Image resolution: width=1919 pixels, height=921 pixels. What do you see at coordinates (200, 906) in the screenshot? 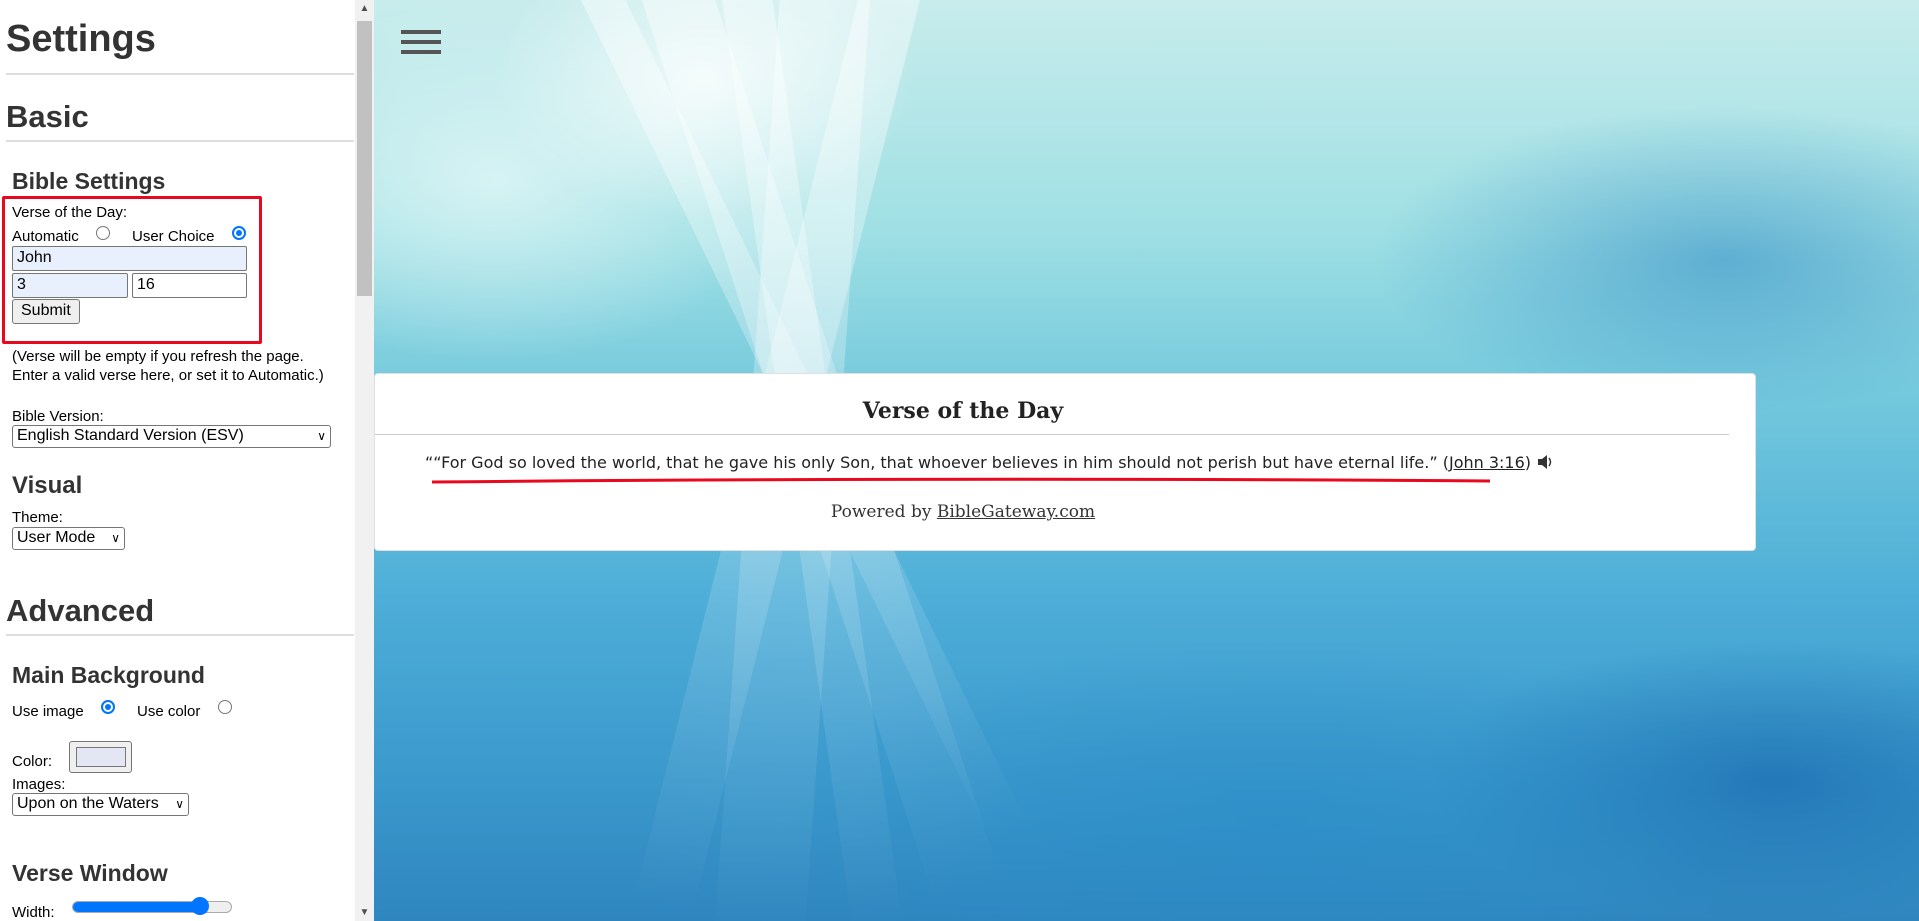
I see `width-slider-thumb` at bounding box center [200, 906].